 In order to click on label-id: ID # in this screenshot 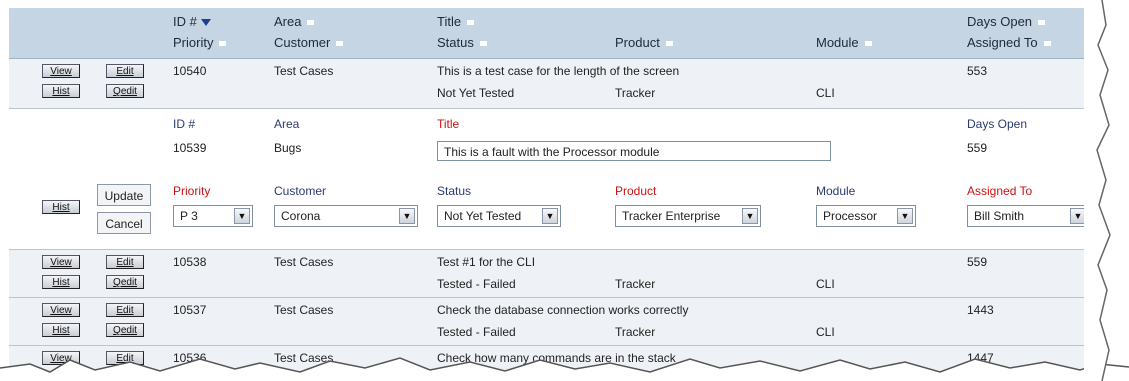, I will do `click(184, 124)`.